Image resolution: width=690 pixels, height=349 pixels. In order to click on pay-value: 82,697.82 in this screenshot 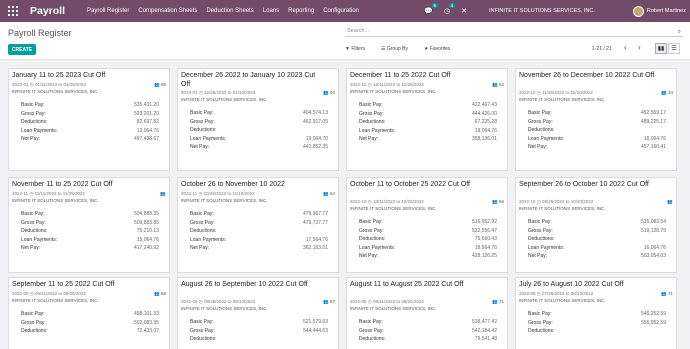, I will do `click(147, 122)`.